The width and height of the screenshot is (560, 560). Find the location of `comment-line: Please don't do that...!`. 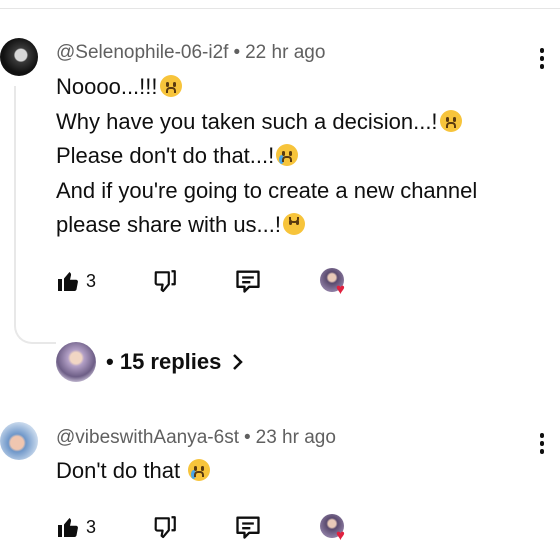

comment-line: Please don't do that...! is located at coordinates (266, 156).